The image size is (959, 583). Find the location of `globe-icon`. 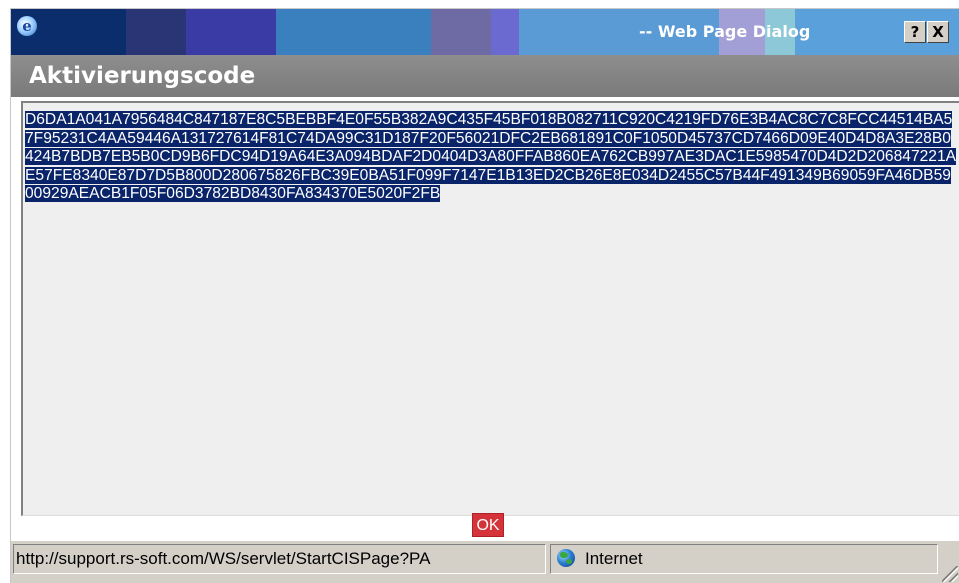

globe-icon is located at coordinates (566, 558).